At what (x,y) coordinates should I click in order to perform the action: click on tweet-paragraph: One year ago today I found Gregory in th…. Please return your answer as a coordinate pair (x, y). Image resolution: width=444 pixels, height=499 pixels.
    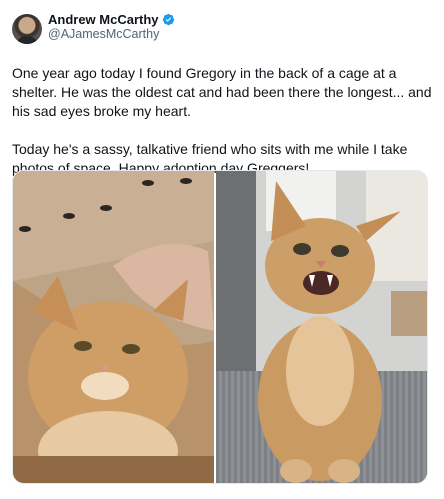
    Looking at the image, I should click on (222, 92).